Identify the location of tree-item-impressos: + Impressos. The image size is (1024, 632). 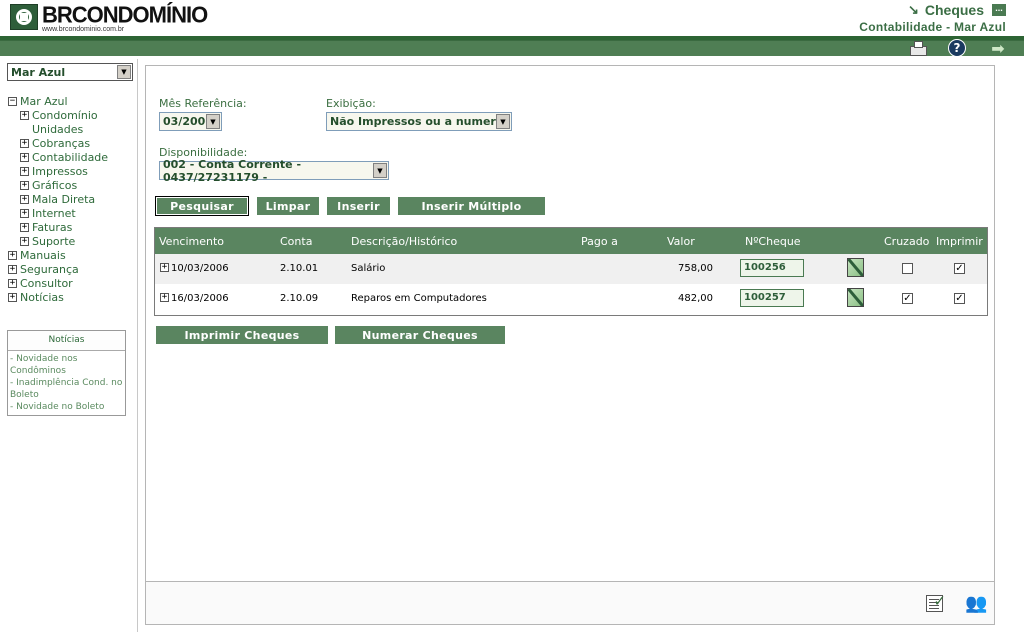
(72, 172).